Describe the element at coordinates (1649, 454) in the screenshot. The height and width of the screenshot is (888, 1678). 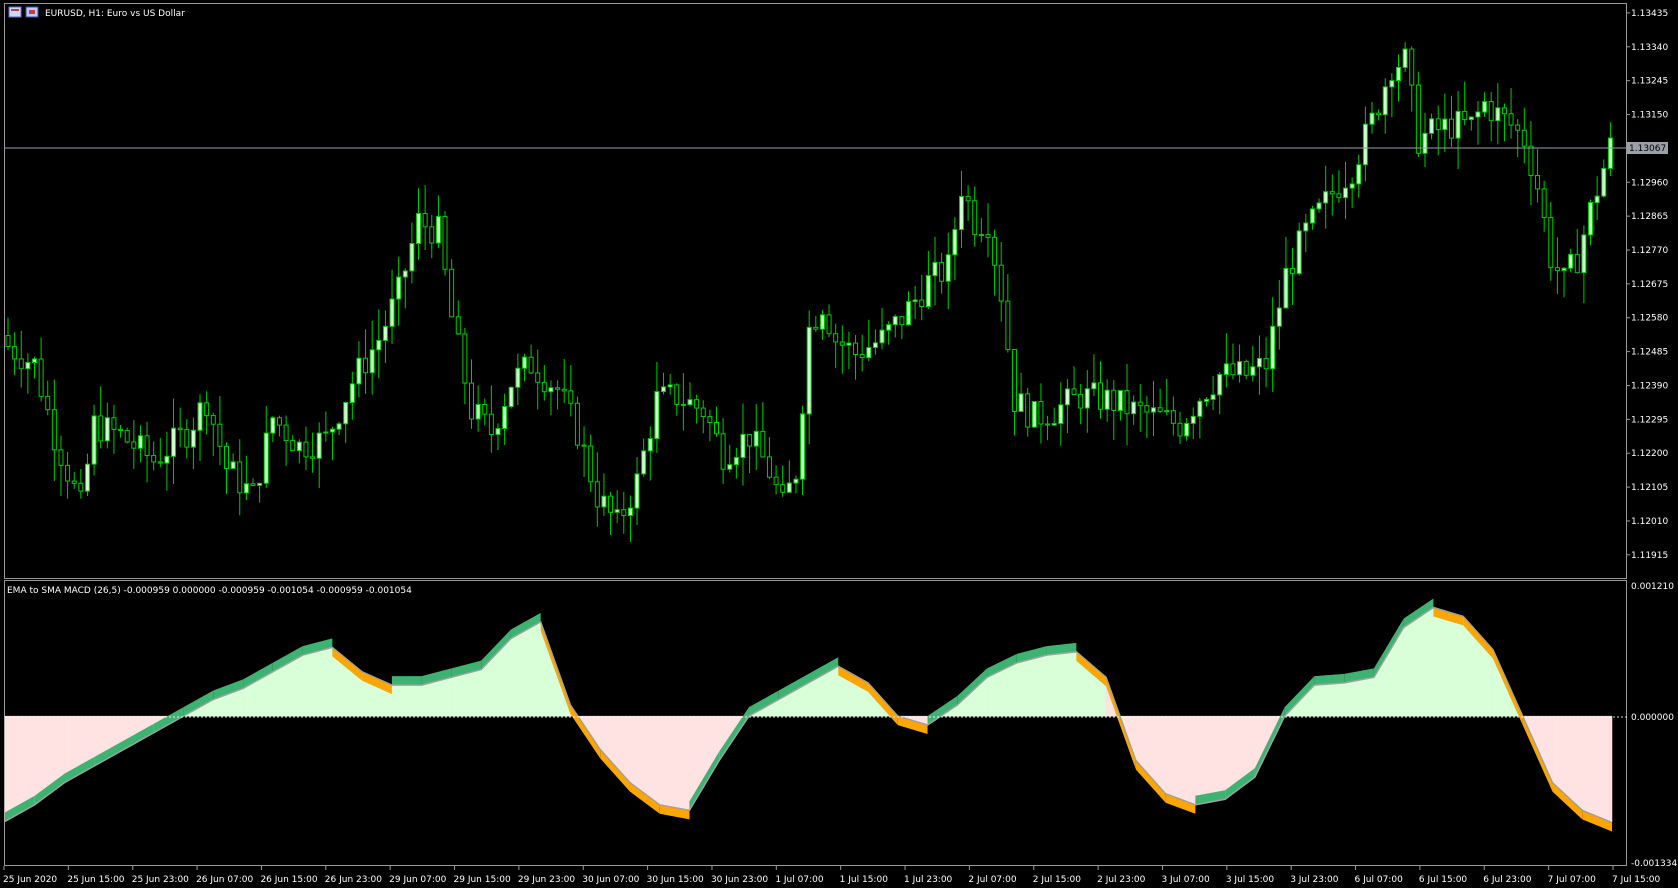
I see `price-tick-label: 1.12200` at that location.